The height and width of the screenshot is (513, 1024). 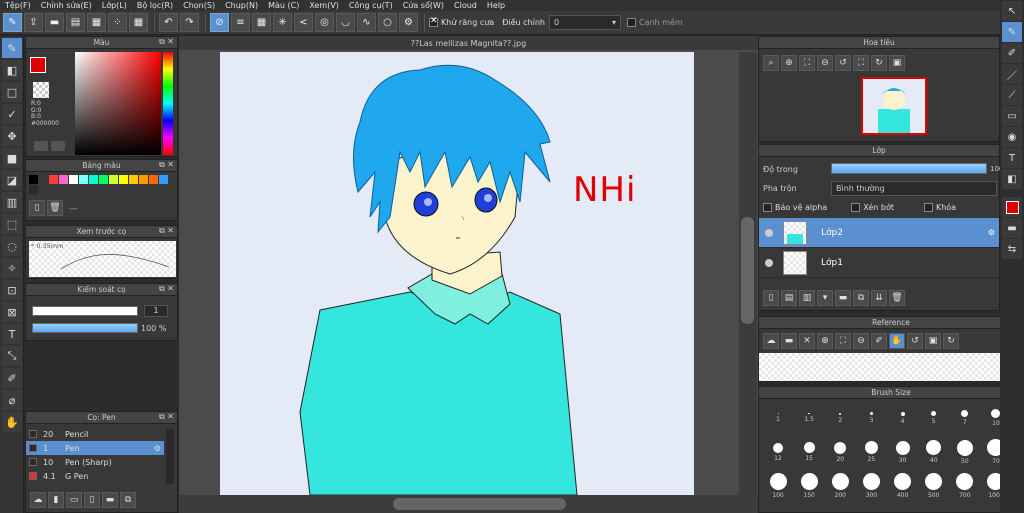 I want to click on menu-item: Cloud, so click(x=465, y=5).